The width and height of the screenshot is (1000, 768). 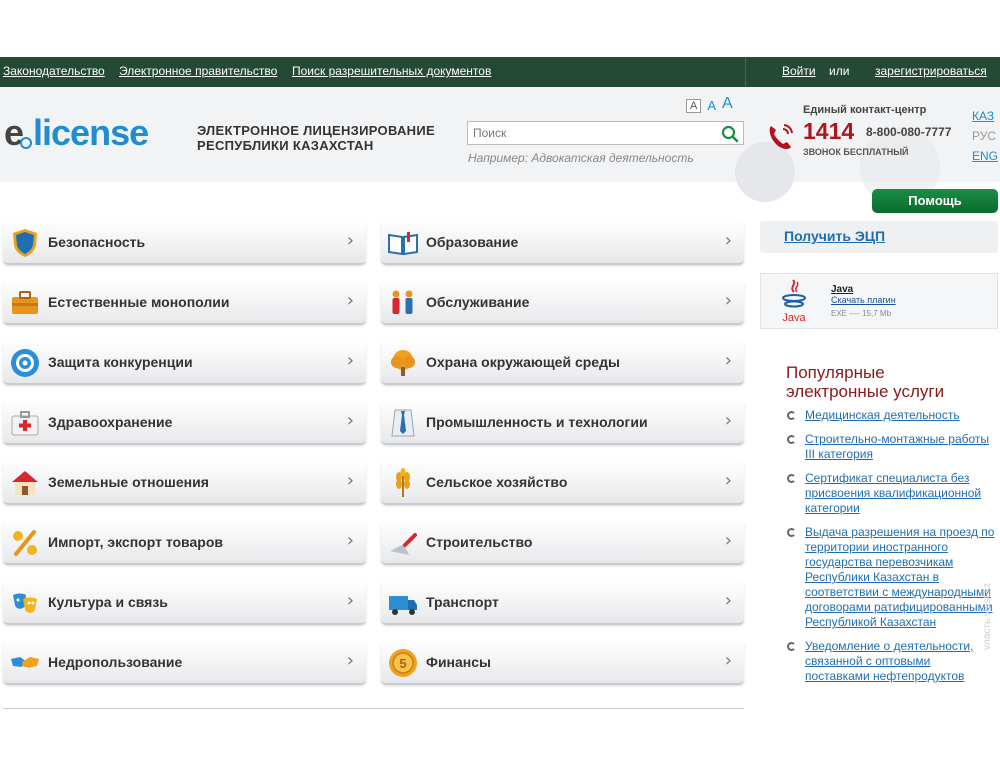 What do you see at coordinates (402, 302) in the screenshot?
I see `people-icon` at bounding box center [402, 302].